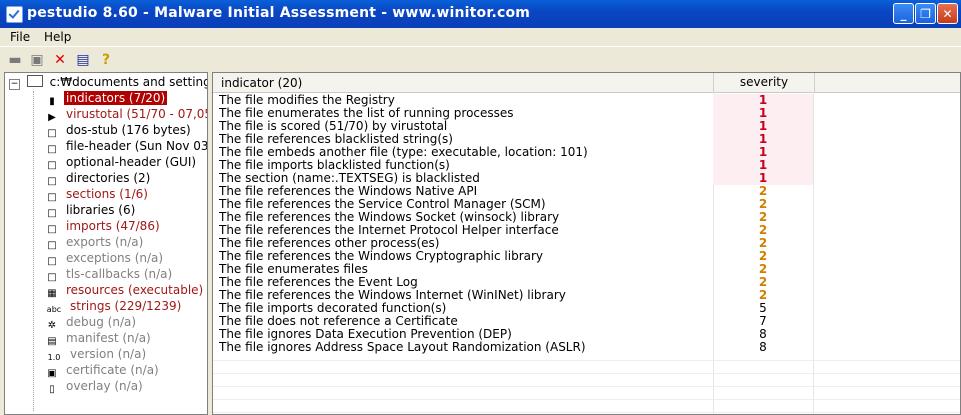 Image resolution: width=961 pixels, height=415 pixels. Describe the element at coordinates (947, 13) in the screenshot. I see `close-button: ✕` at that location.